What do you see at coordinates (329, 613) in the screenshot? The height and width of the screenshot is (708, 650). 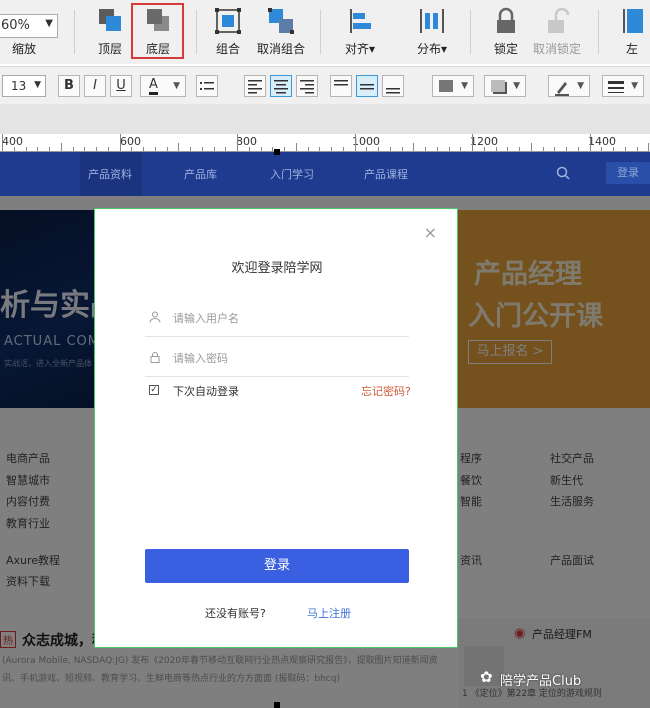 I see `register-link: 马上注册` at bounding box center [329, 613].